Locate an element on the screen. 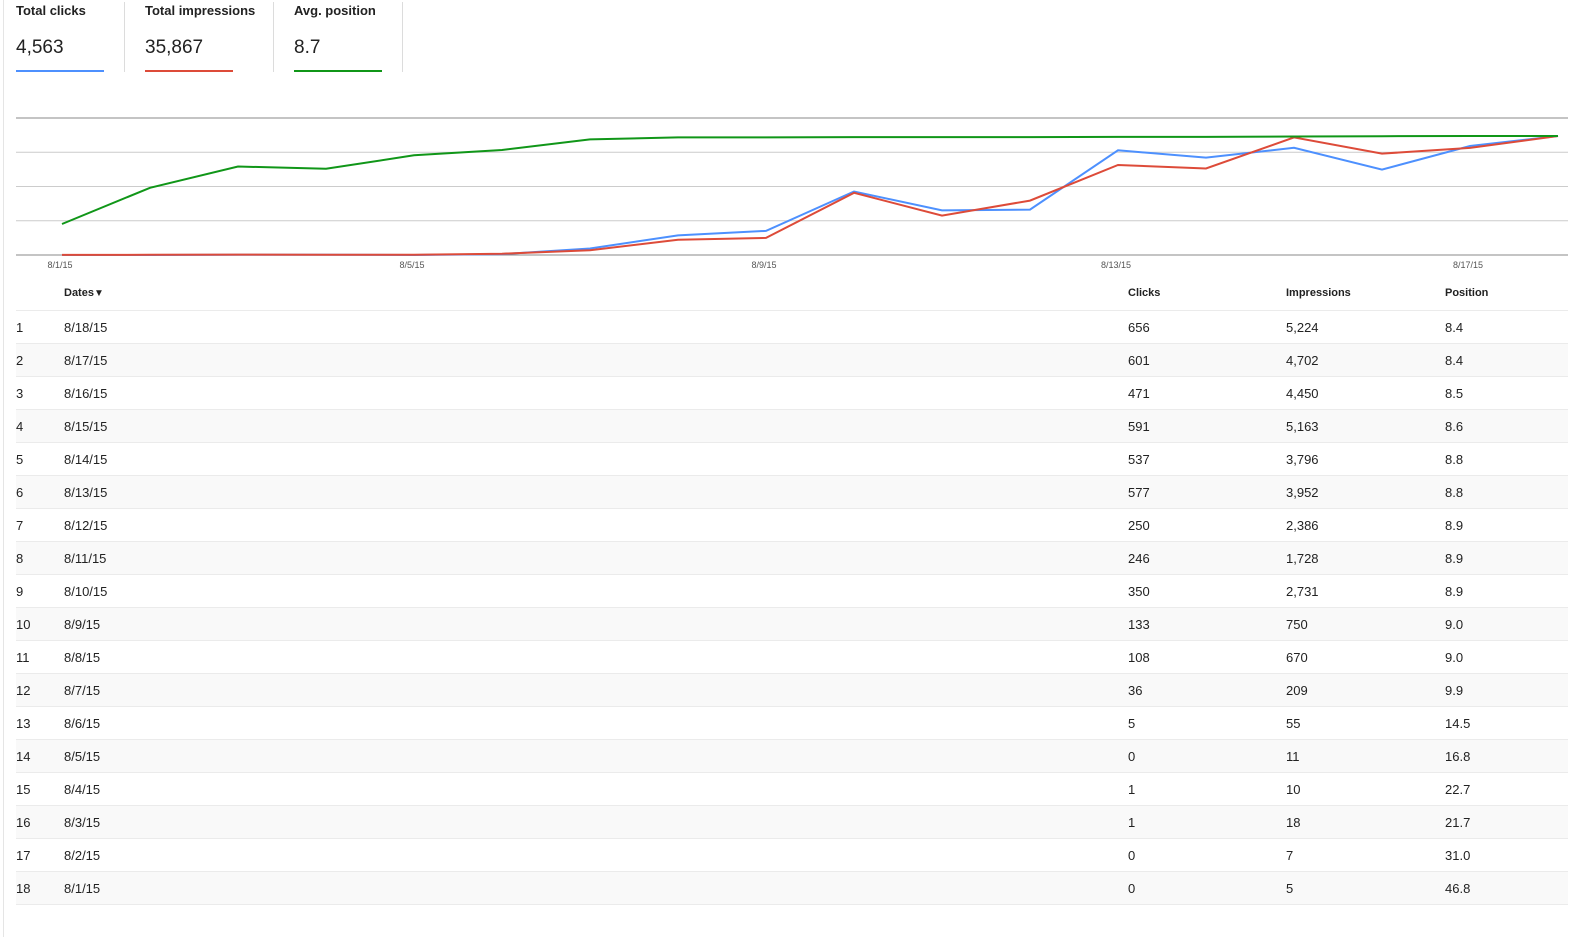 This screenshot has height=937, width=1594. row-date: 8/8/15 is located at coordinates (82, 657).